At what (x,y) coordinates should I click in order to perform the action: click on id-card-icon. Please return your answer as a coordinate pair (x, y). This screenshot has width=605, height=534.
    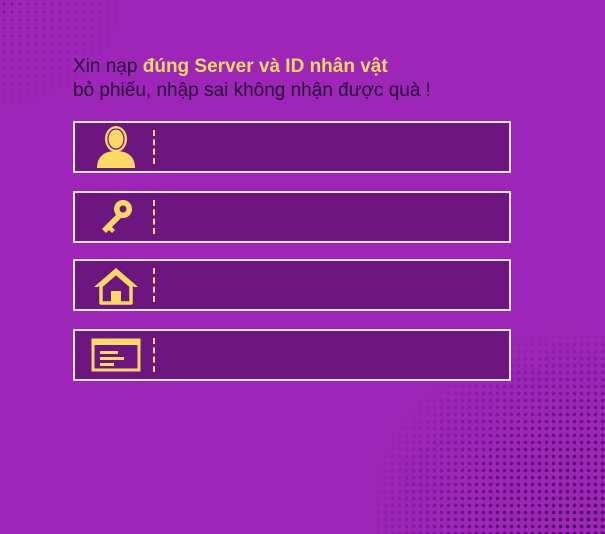
    Looking at the image, I should click on (116, 355).